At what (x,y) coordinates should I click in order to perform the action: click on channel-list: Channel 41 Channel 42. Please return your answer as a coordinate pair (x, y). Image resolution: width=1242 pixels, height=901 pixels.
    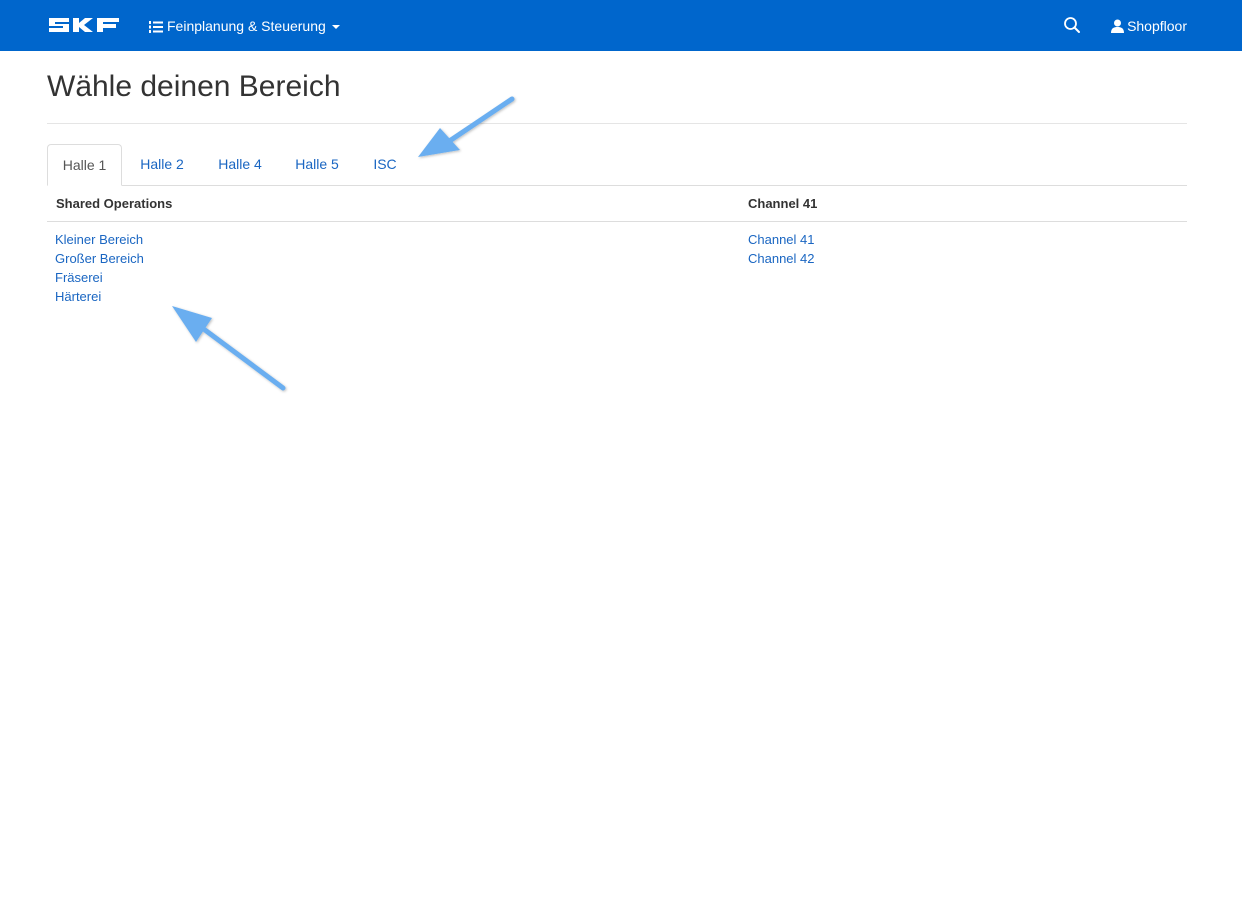
    Looking at the image, I should click on (781, 250).